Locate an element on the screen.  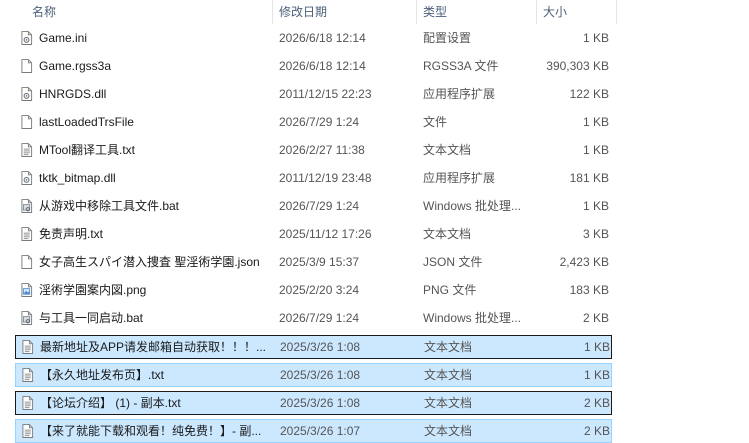
file-type: 配置设置 is located at coordinates (447, 38).